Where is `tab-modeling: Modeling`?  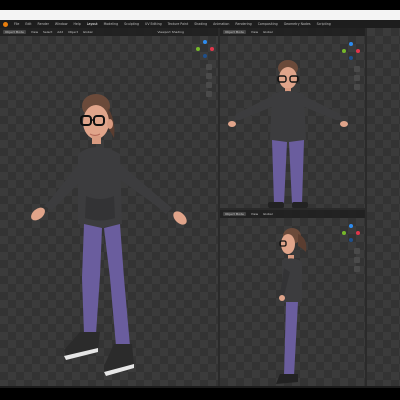
tab-modeling: Modeling is located at coordinates (111, 24).